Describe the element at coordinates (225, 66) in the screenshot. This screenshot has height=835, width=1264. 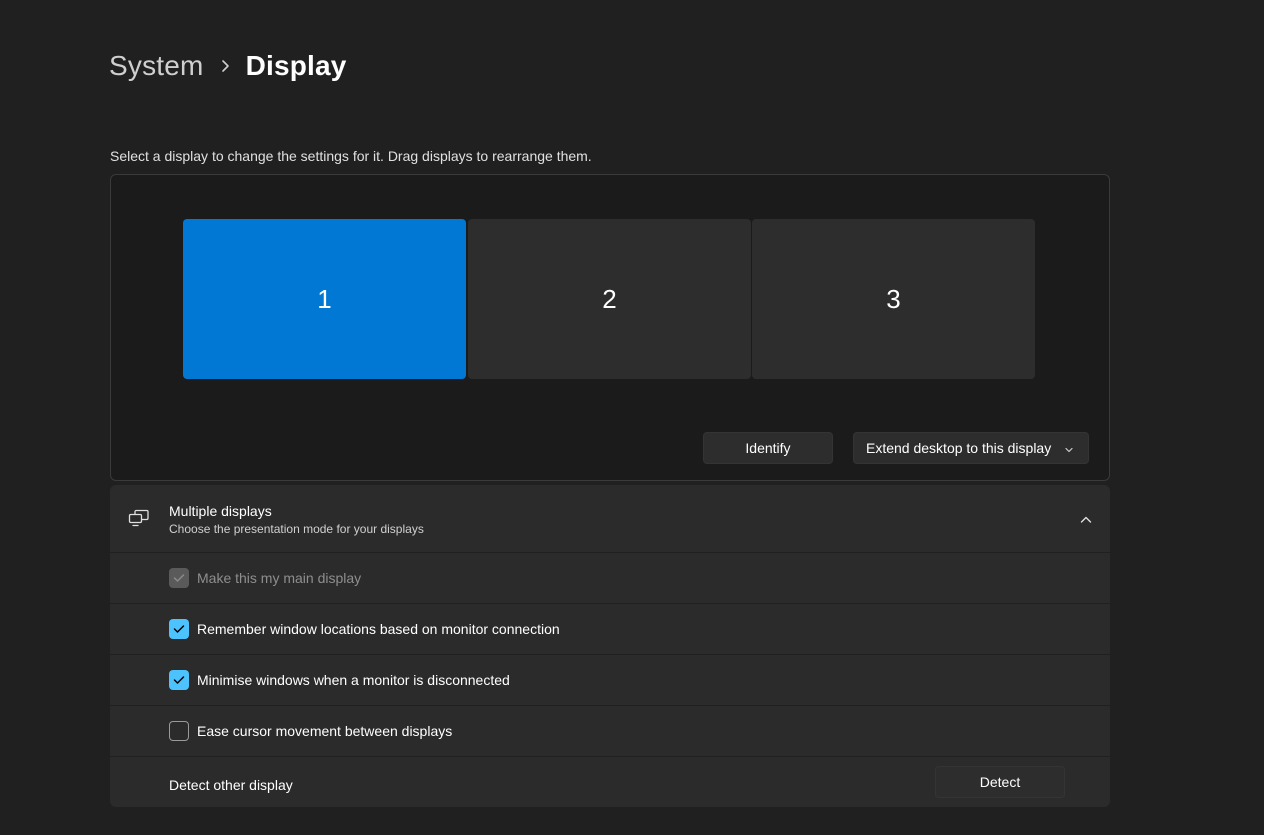
I see `chevron-right-icon` at that location.